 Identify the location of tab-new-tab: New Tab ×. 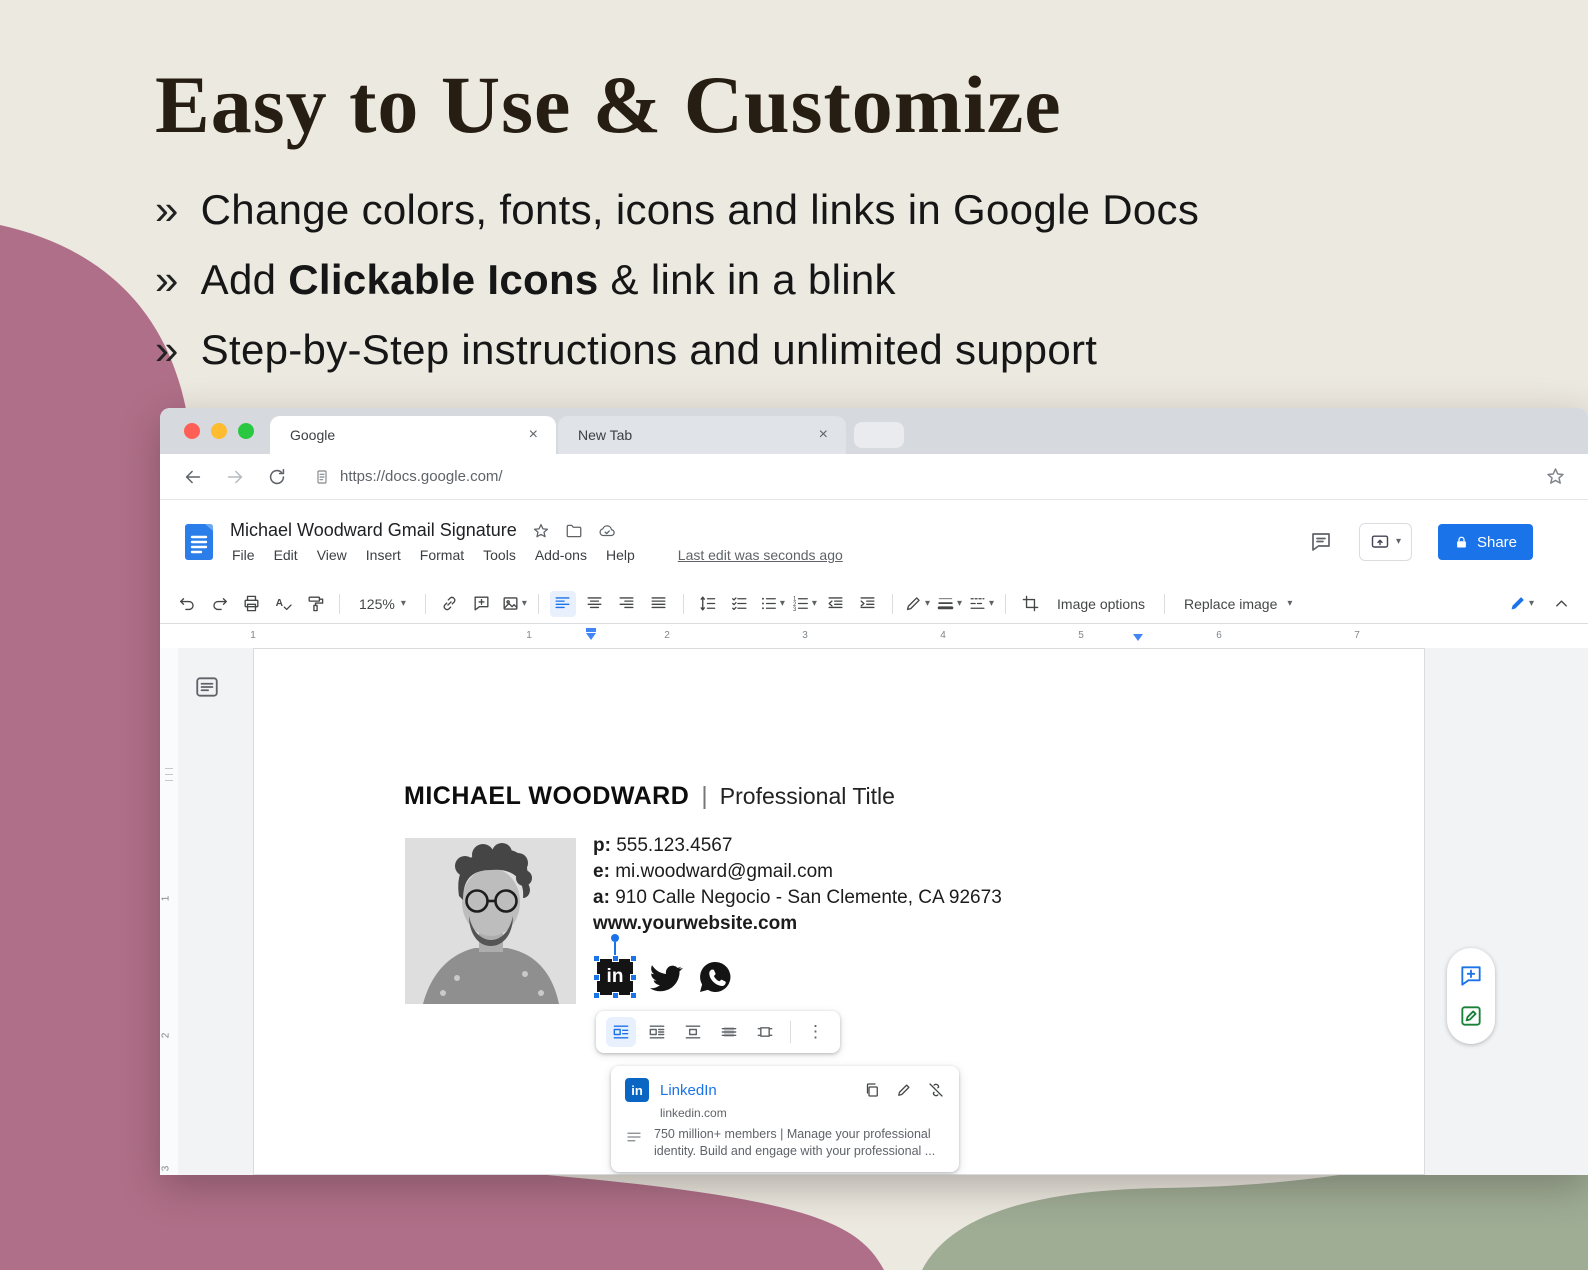
(702, 435).